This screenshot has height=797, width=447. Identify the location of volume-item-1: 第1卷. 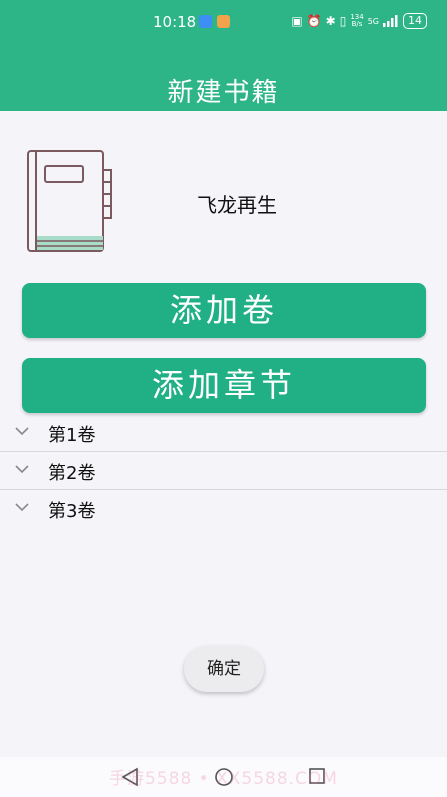
(223, 433).